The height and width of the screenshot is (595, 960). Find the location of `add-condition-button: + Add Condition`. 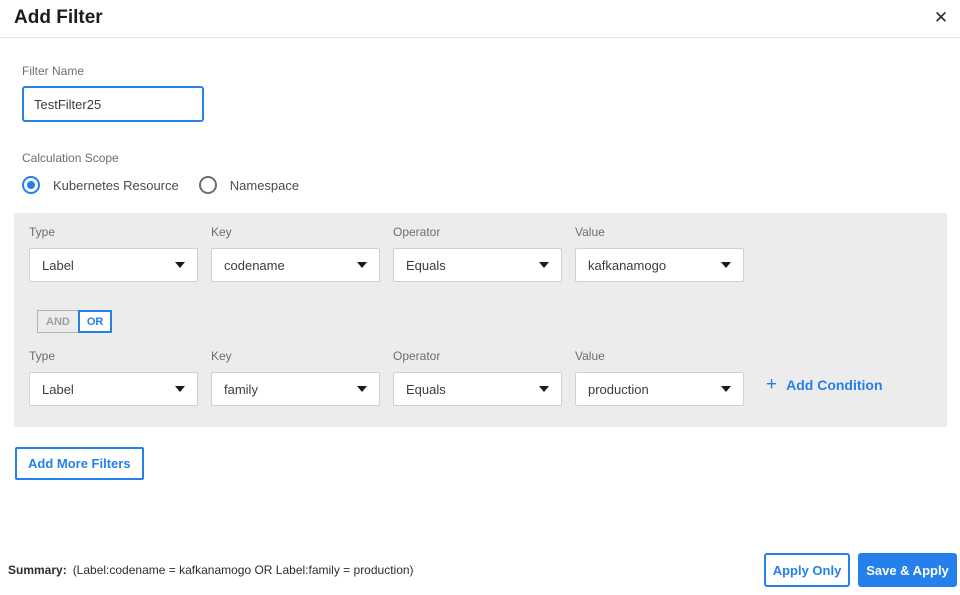

add-condition-button: + Add Condition is located at coordinates (824, 384).